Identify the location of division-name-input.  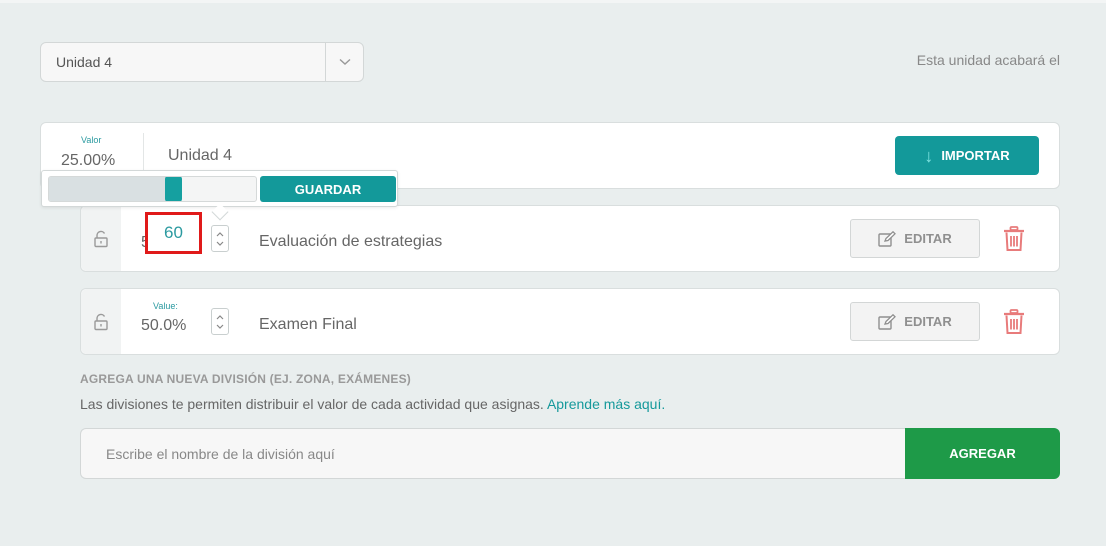
(492, 453).